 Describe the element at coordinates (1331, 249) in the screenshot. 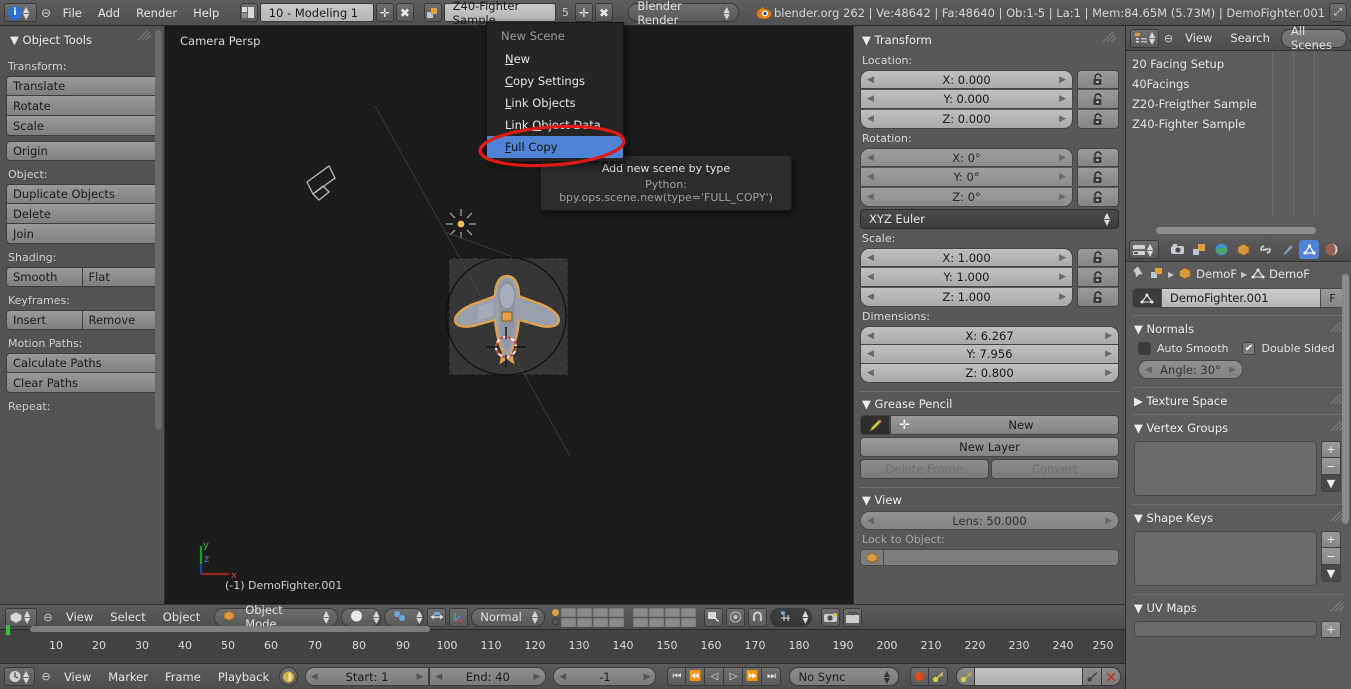

I see `material-tab-icon` at that location.